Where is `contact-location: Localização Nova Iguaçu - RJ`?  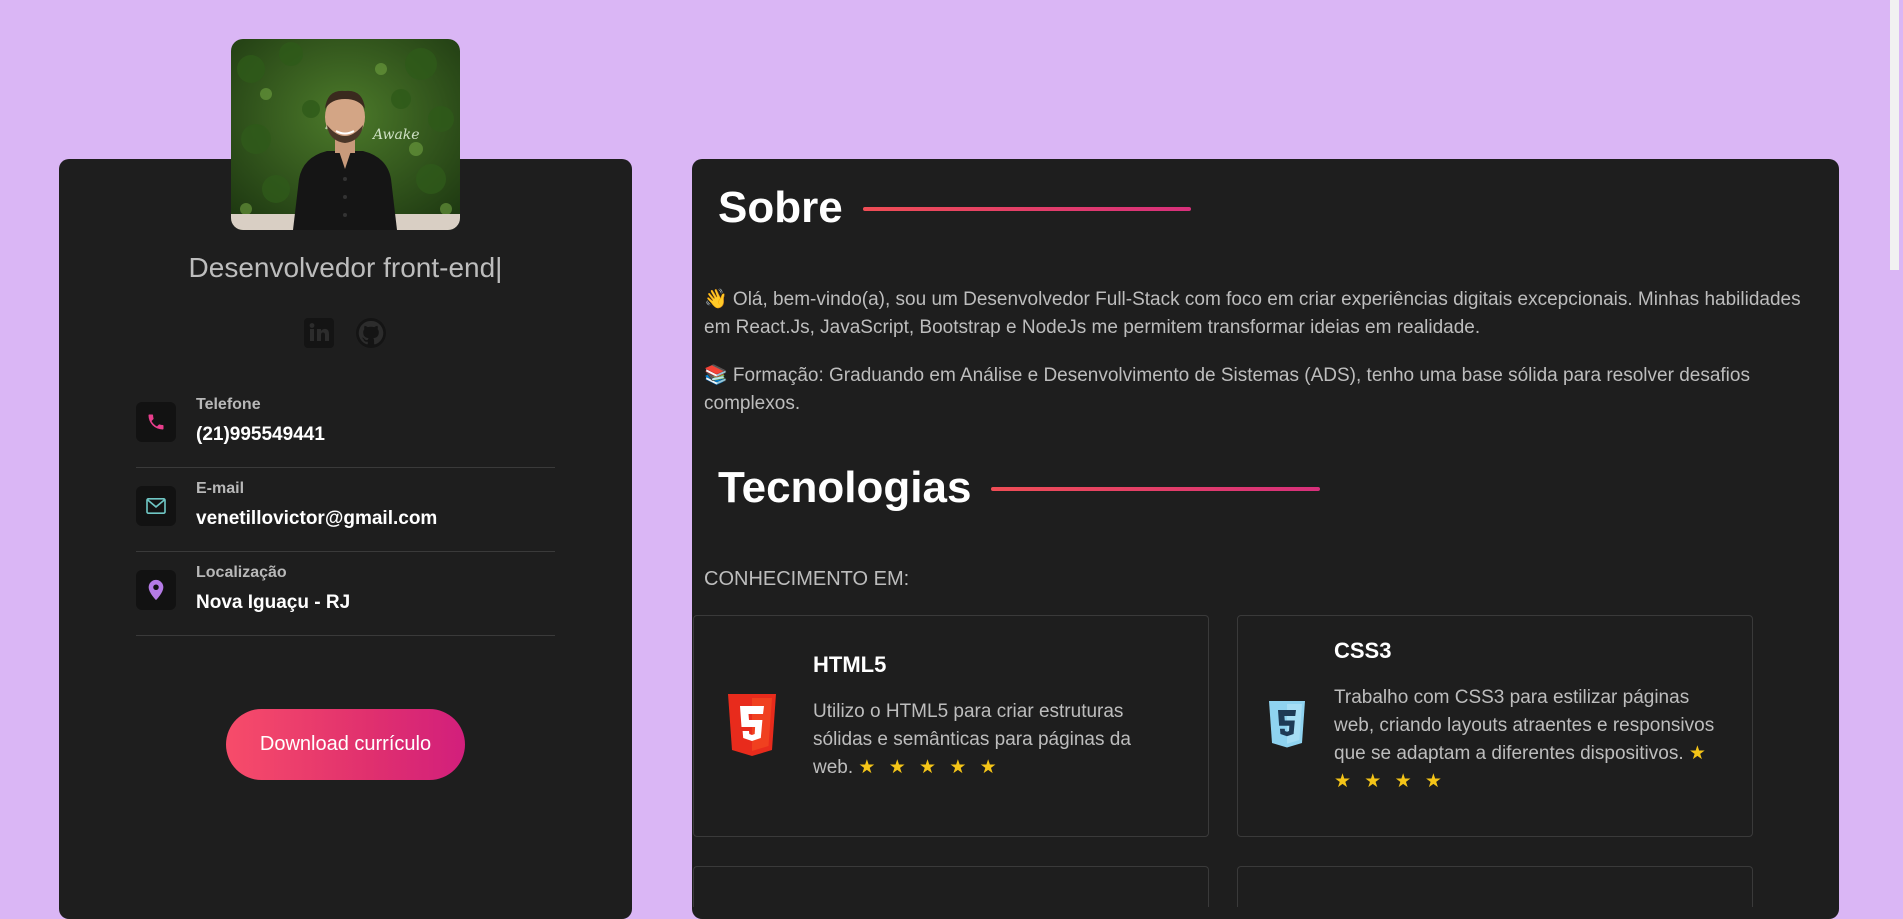 contact-location: Localização Nova Iguaçu - RJ is located at coordinates (345, 594).